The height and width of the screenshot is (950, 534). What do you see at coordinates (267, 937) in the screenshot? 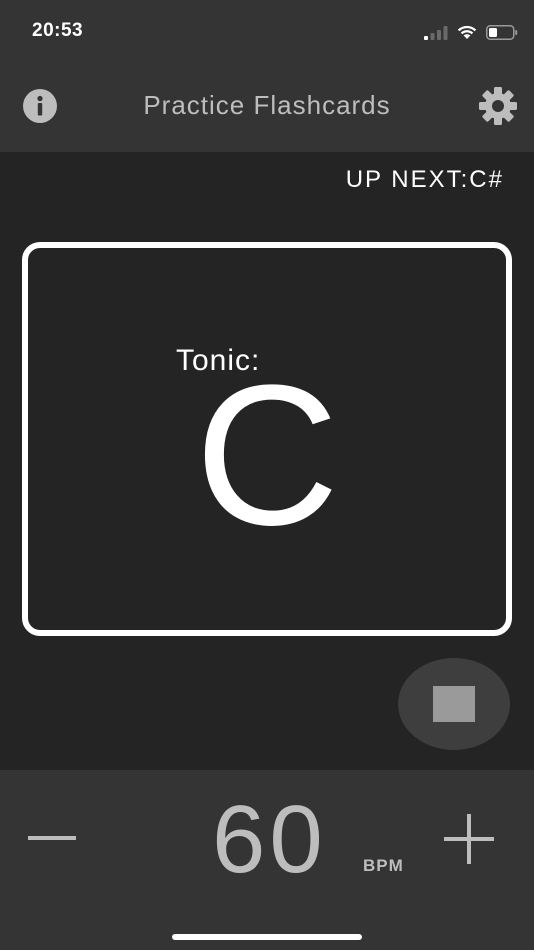
I see `home-indicator` at bounding box center [267, 937].